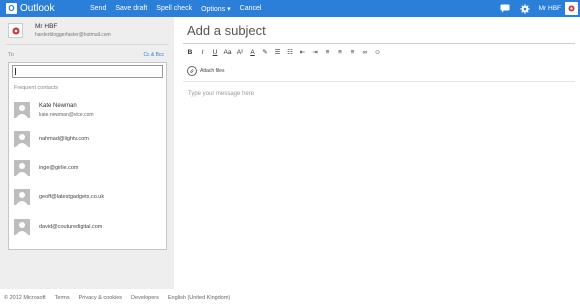 Image resolution: width=580 pixels, height=306 pixels. What do you see at coordinates (365, 52) in the screenshot?
I see `link-button: ∞` at bounding box center [365, 52].